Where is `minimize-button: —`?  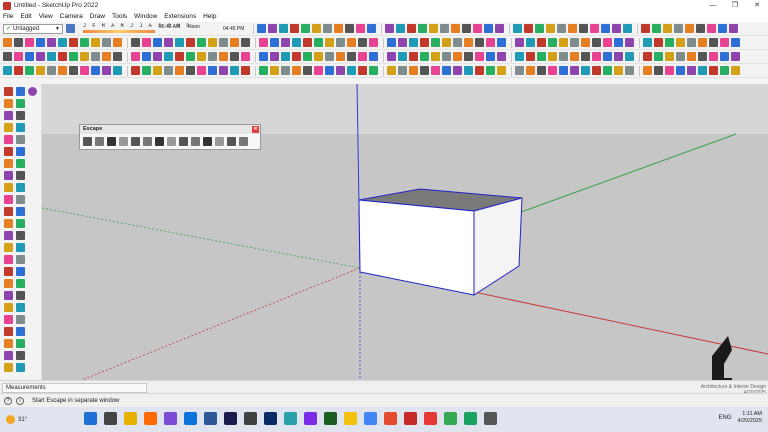
minimize-button: — is located at coordinates (713, 5).